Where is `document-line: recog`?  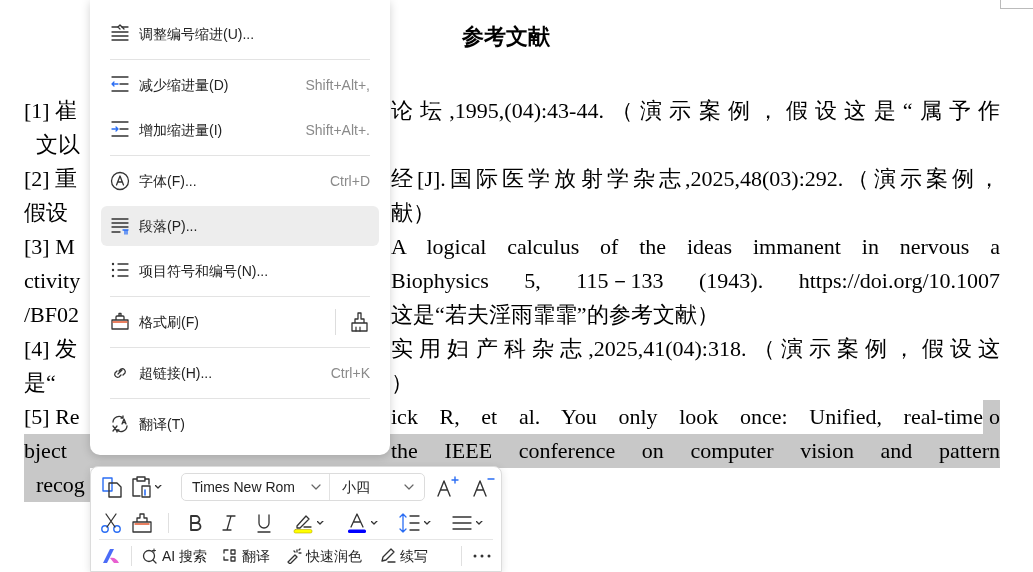 document-line: recog is located at coordinates (60, 484).